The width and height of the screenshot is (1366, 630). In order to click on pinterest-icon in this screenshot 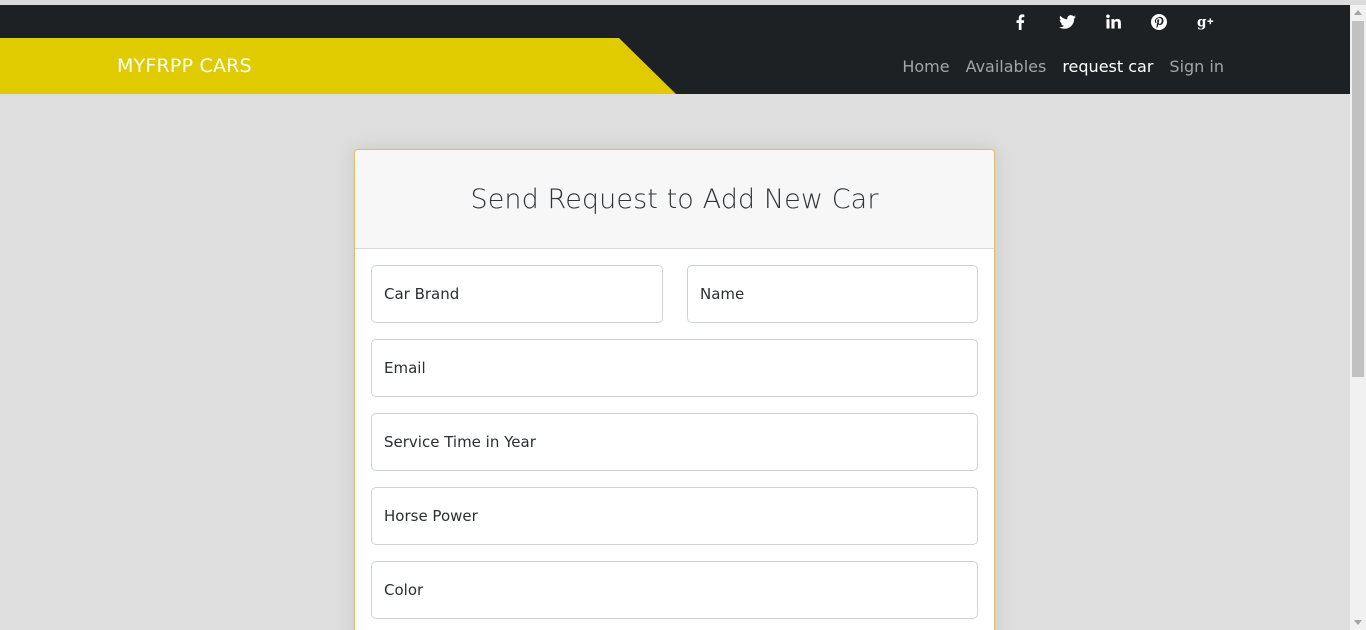, I will do `click(1159, 21)`.